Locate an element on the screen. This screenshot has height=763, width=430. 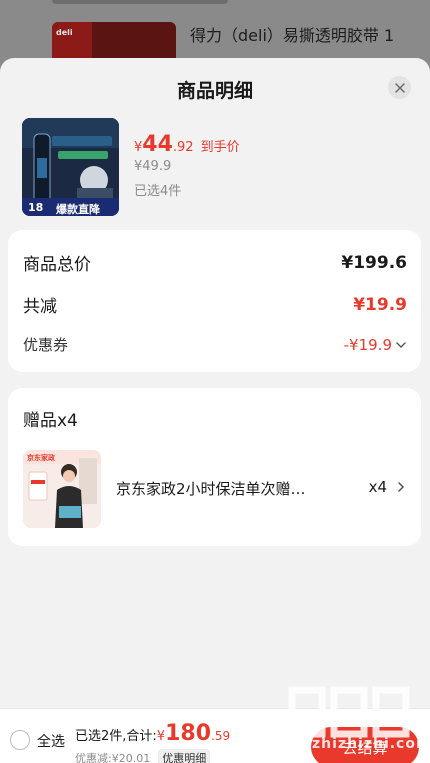
reduce-line: 优惠减:¥20.01 优惠明细 is located at coordinates (143, 756).